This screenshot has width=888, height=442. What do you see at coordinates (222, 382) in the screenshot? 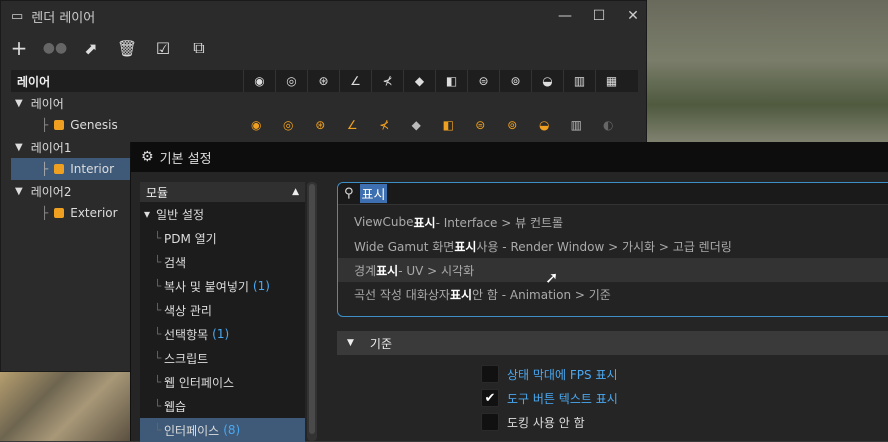
I see `module-item: └ 웹 인터페이스` at bounding box center [222, 382].